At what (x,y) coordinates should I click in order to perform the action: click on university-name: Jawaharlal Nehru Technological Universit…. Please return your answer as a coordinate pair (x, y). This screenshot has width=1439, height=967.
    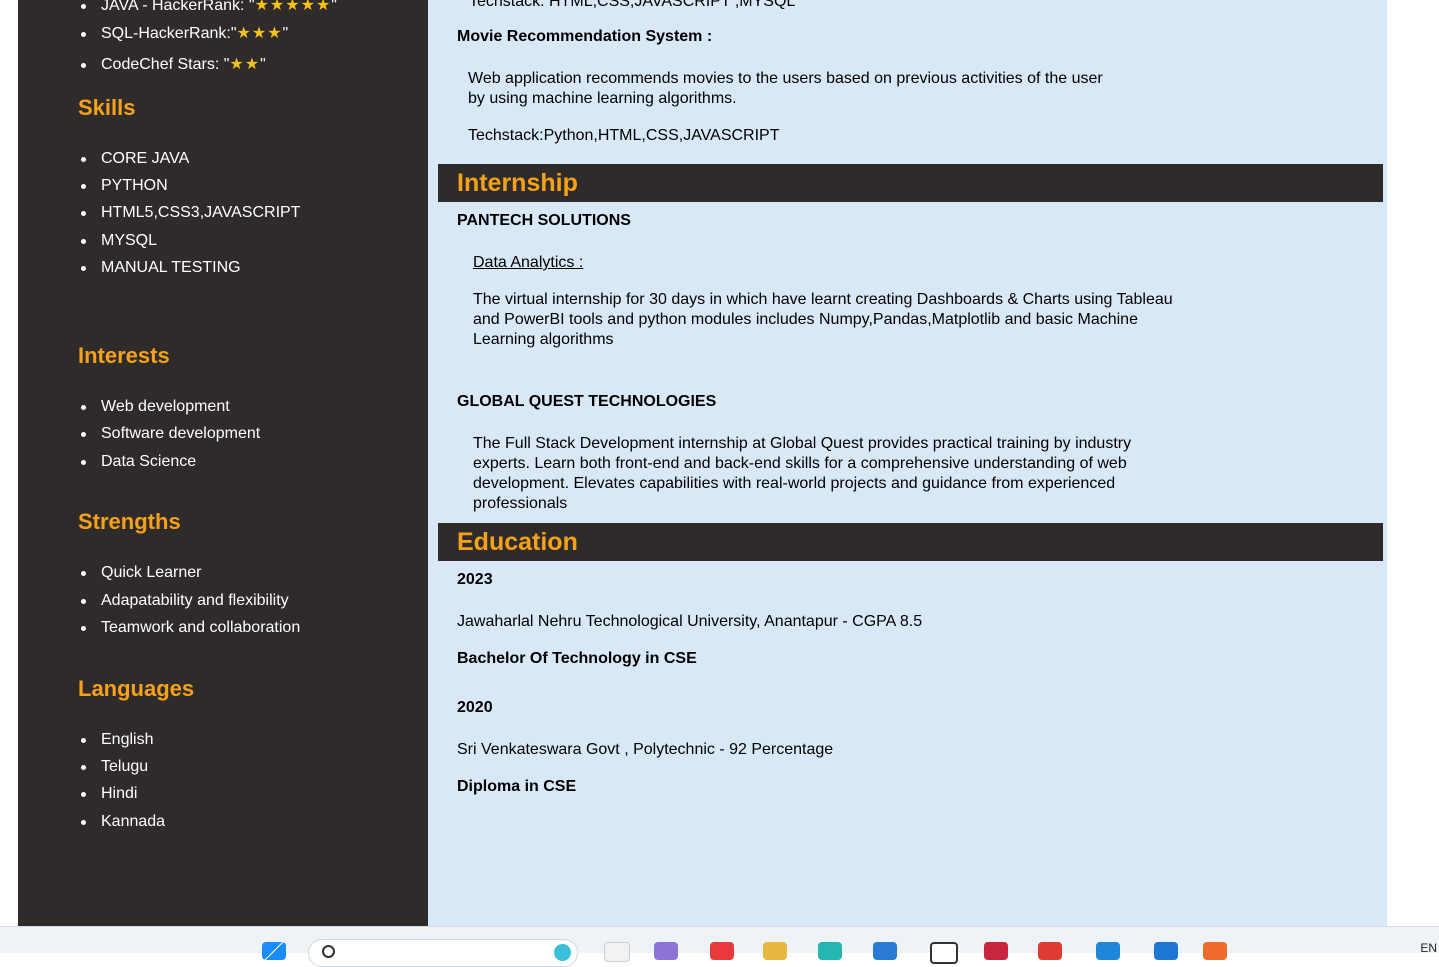
    Looking at the image, I should click on (690, 621).